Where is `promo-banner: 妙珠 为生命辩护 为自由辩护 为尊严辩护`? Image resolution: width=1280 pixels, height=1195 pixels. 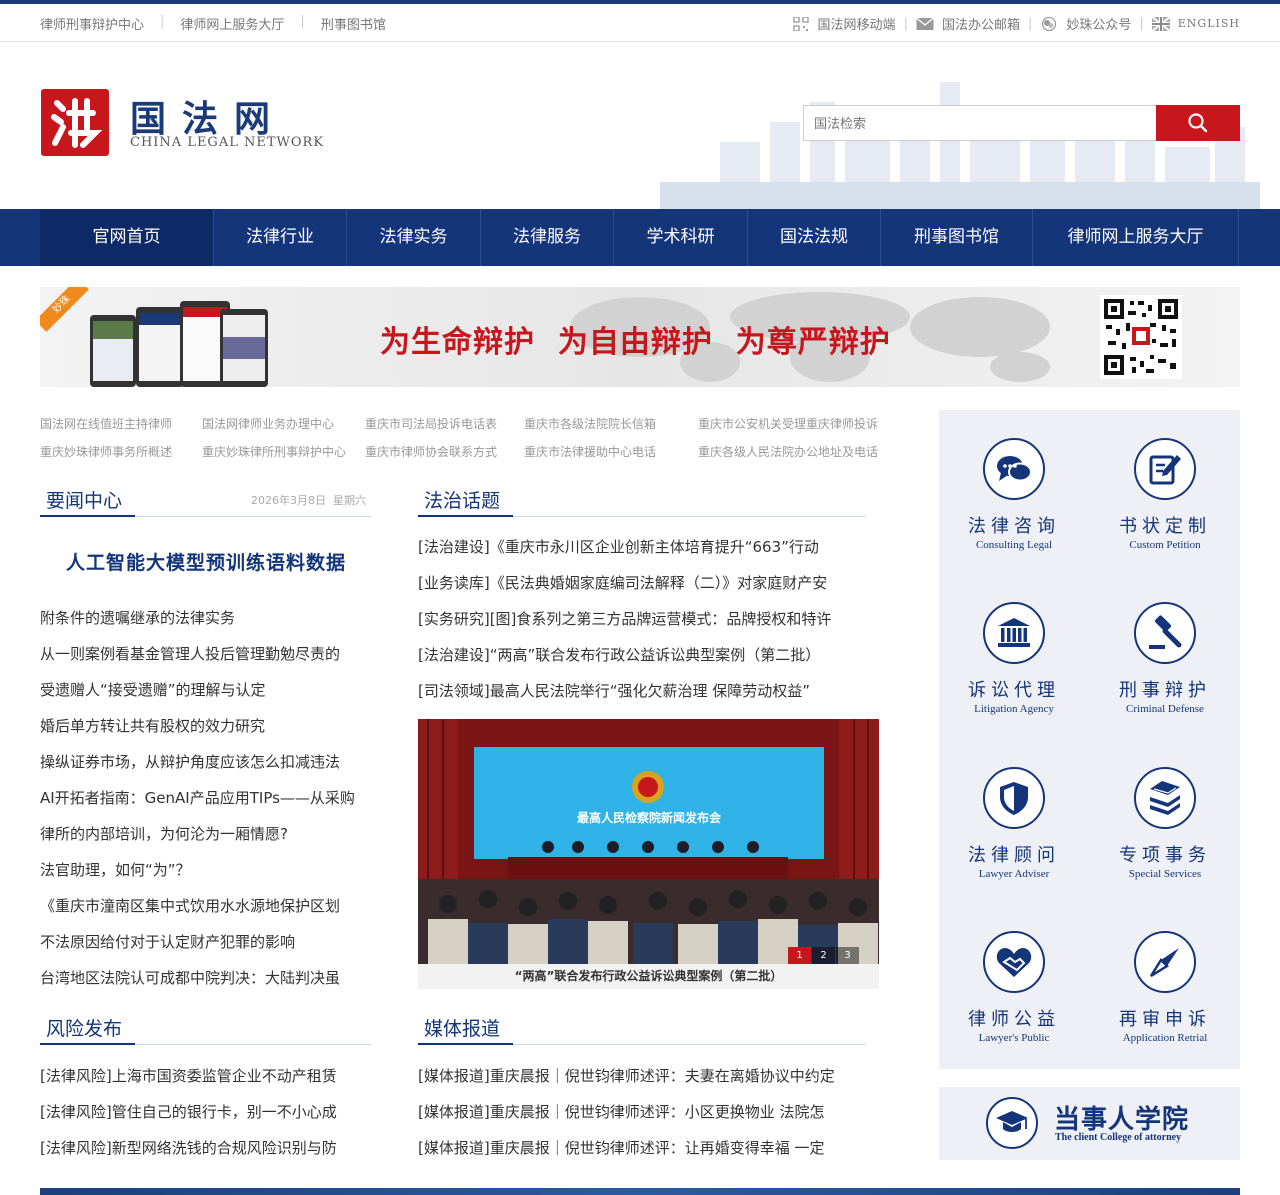 promo-banner: 妙珠 为生命辩护 为自由辩护 为尊严辩护 is located at coordinates (640, 337).